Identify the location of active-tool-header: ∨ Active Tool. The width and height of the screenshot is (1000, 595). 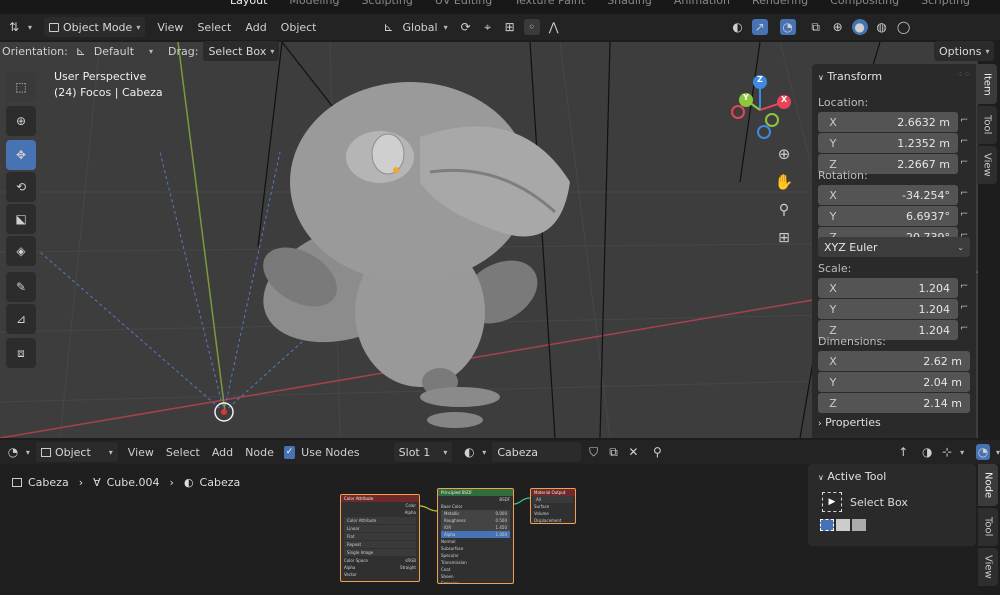
(852, 476).